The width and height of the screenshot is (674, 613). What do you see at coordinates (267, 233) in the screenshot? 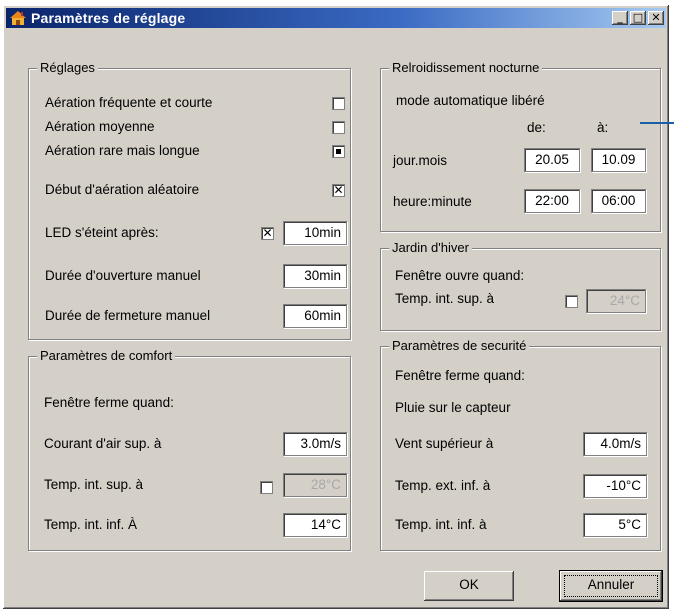
I see `checkbox-led: ✕` at bounding box center [267, 233].